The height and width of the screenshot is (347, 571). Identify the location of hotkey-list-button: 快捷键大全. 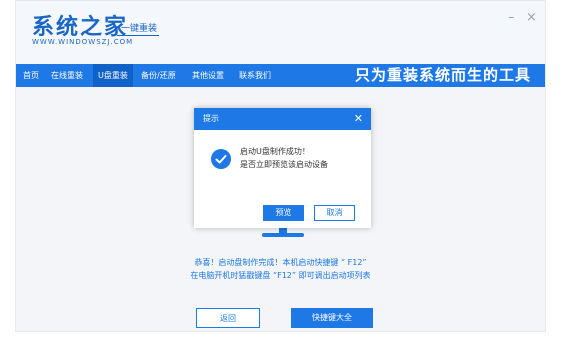
(332, 318).